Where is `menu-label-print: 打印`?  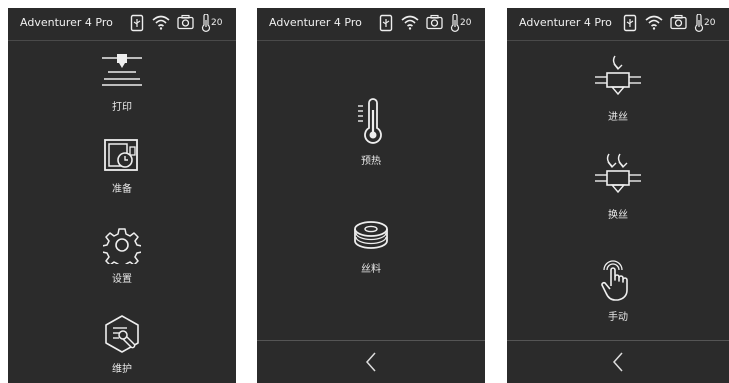
menu-label-print: 打印 is located at coordinates (122, 107).